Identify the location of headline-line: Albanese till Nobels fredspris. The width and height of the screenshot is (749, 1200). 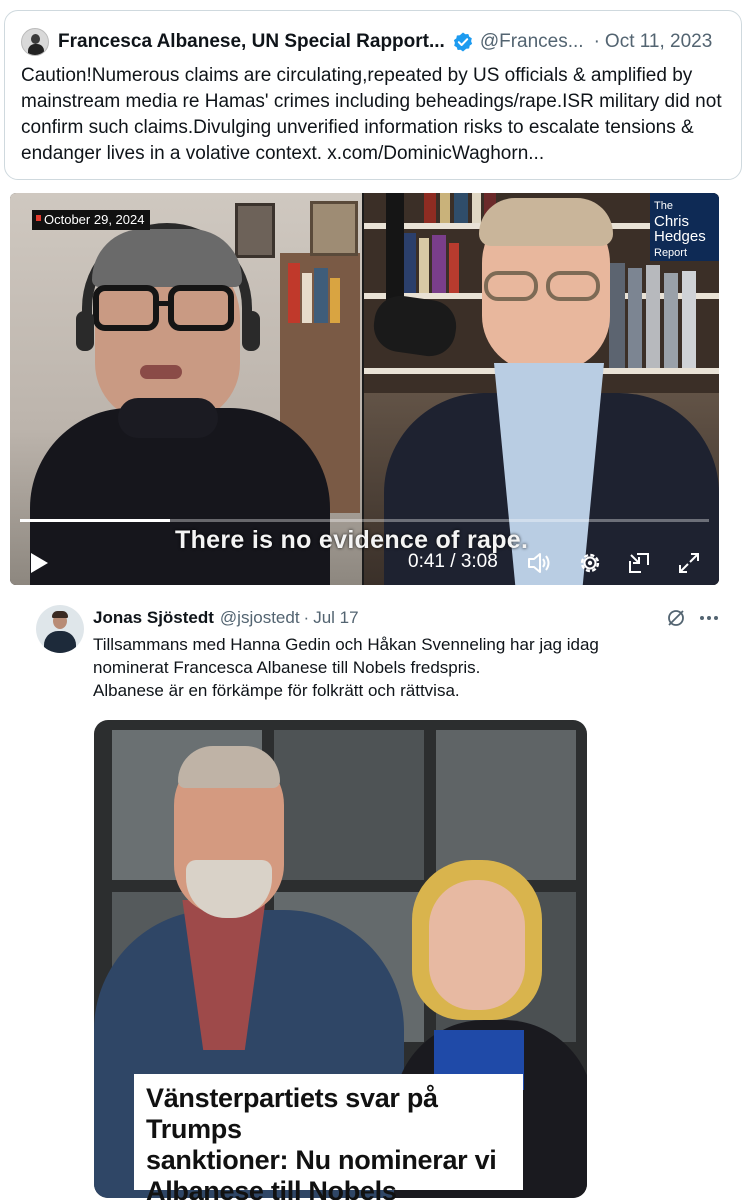
(271, 1188).